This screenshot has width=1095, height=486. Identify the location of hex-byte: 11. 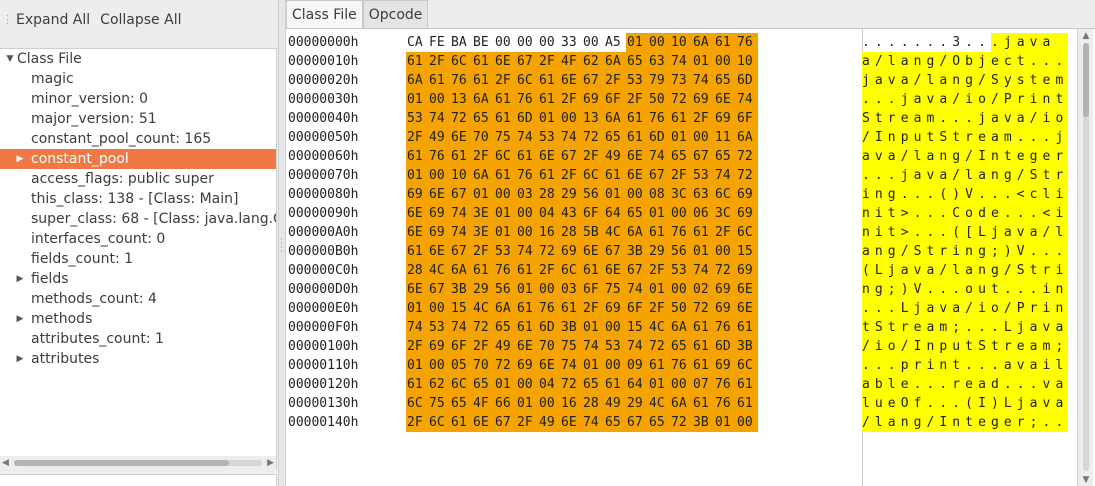
(725, 137).